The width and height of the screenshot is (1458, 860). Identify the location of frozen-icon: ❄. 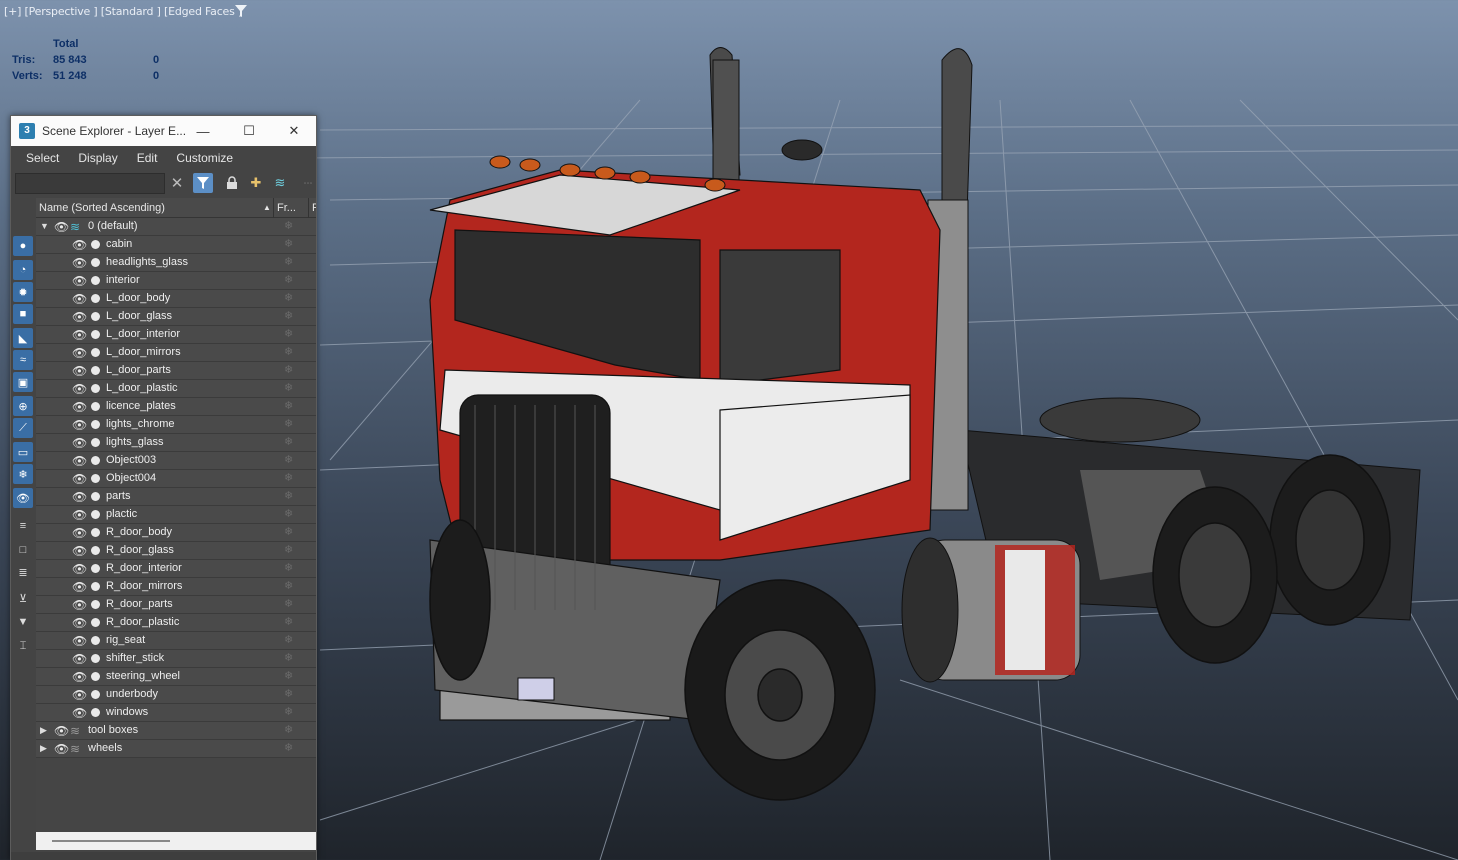
(23, 474).